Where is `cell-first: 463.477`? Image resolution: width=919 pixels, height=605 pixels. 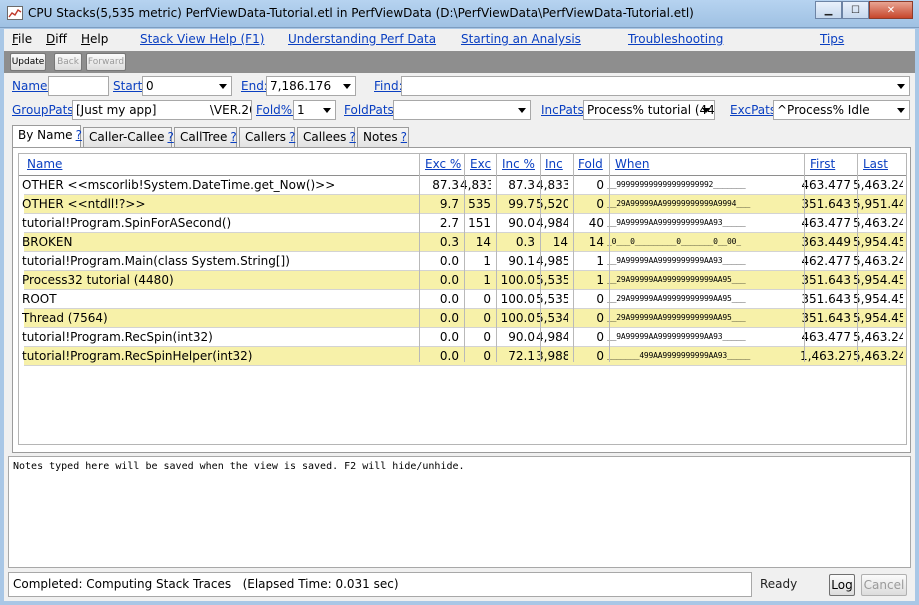
cell-first: 463.477 is located at coordinates (825, 337).